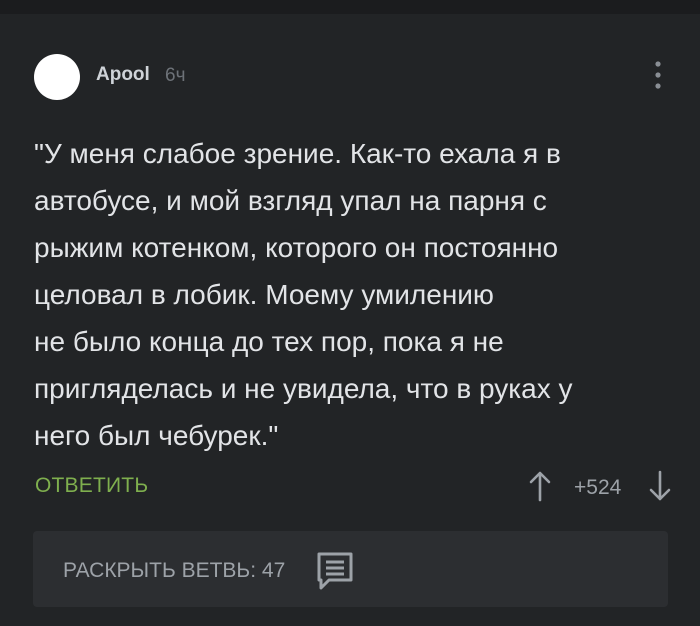  I want to click on arrow-up-icon, so click(540, 486).